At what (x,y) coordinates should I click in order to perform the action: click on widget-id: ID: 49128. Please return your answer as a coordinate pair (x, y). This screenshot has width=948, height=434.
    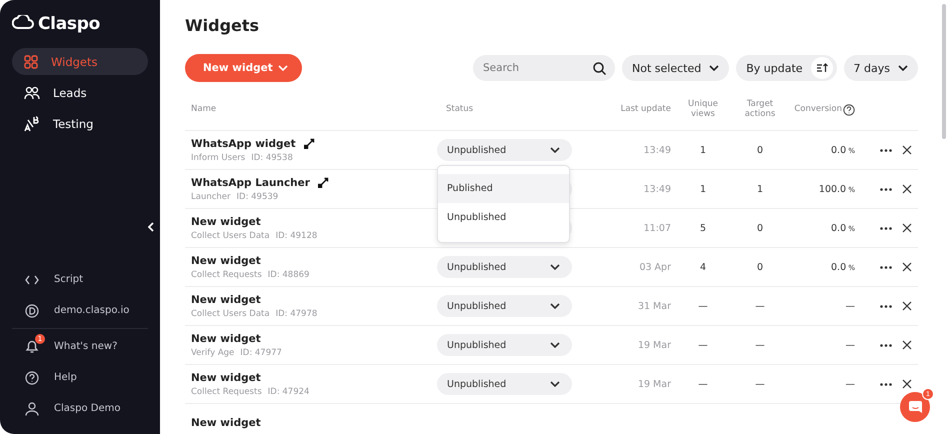
    Looking at the image, I should click on (297, 235).